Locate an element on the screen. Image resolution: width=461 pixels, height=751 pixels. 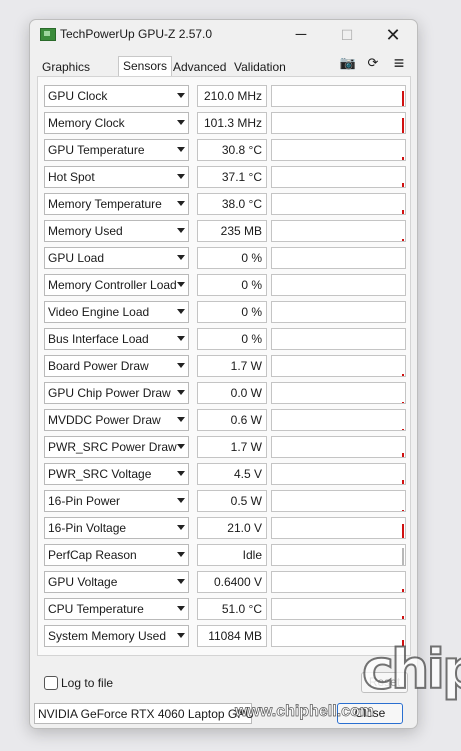
sensor-name-dropdown: MVDDC Power Draw is located at coordinates (116, 420).